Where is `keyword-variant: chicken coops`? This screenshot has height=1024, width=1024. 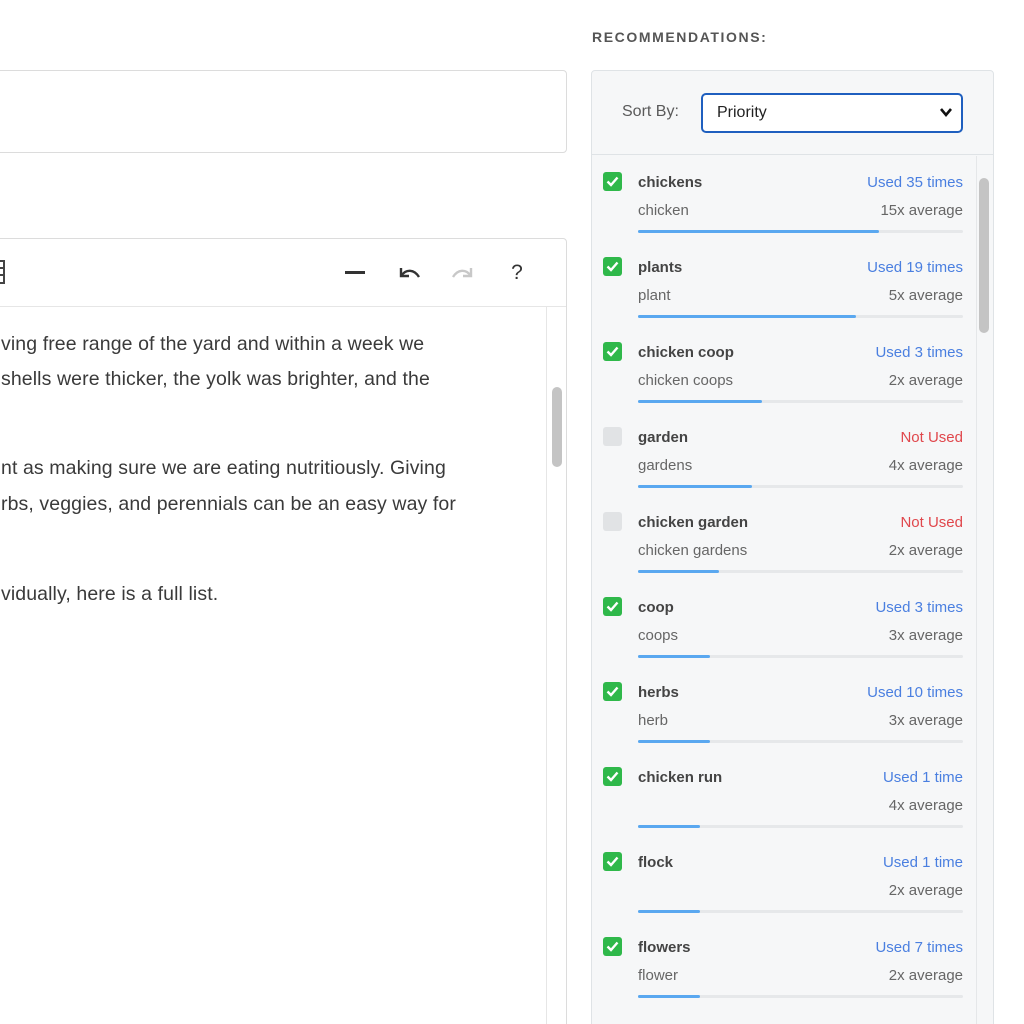 keyword-variant: chicken coops is located at coordinates (686, 380).